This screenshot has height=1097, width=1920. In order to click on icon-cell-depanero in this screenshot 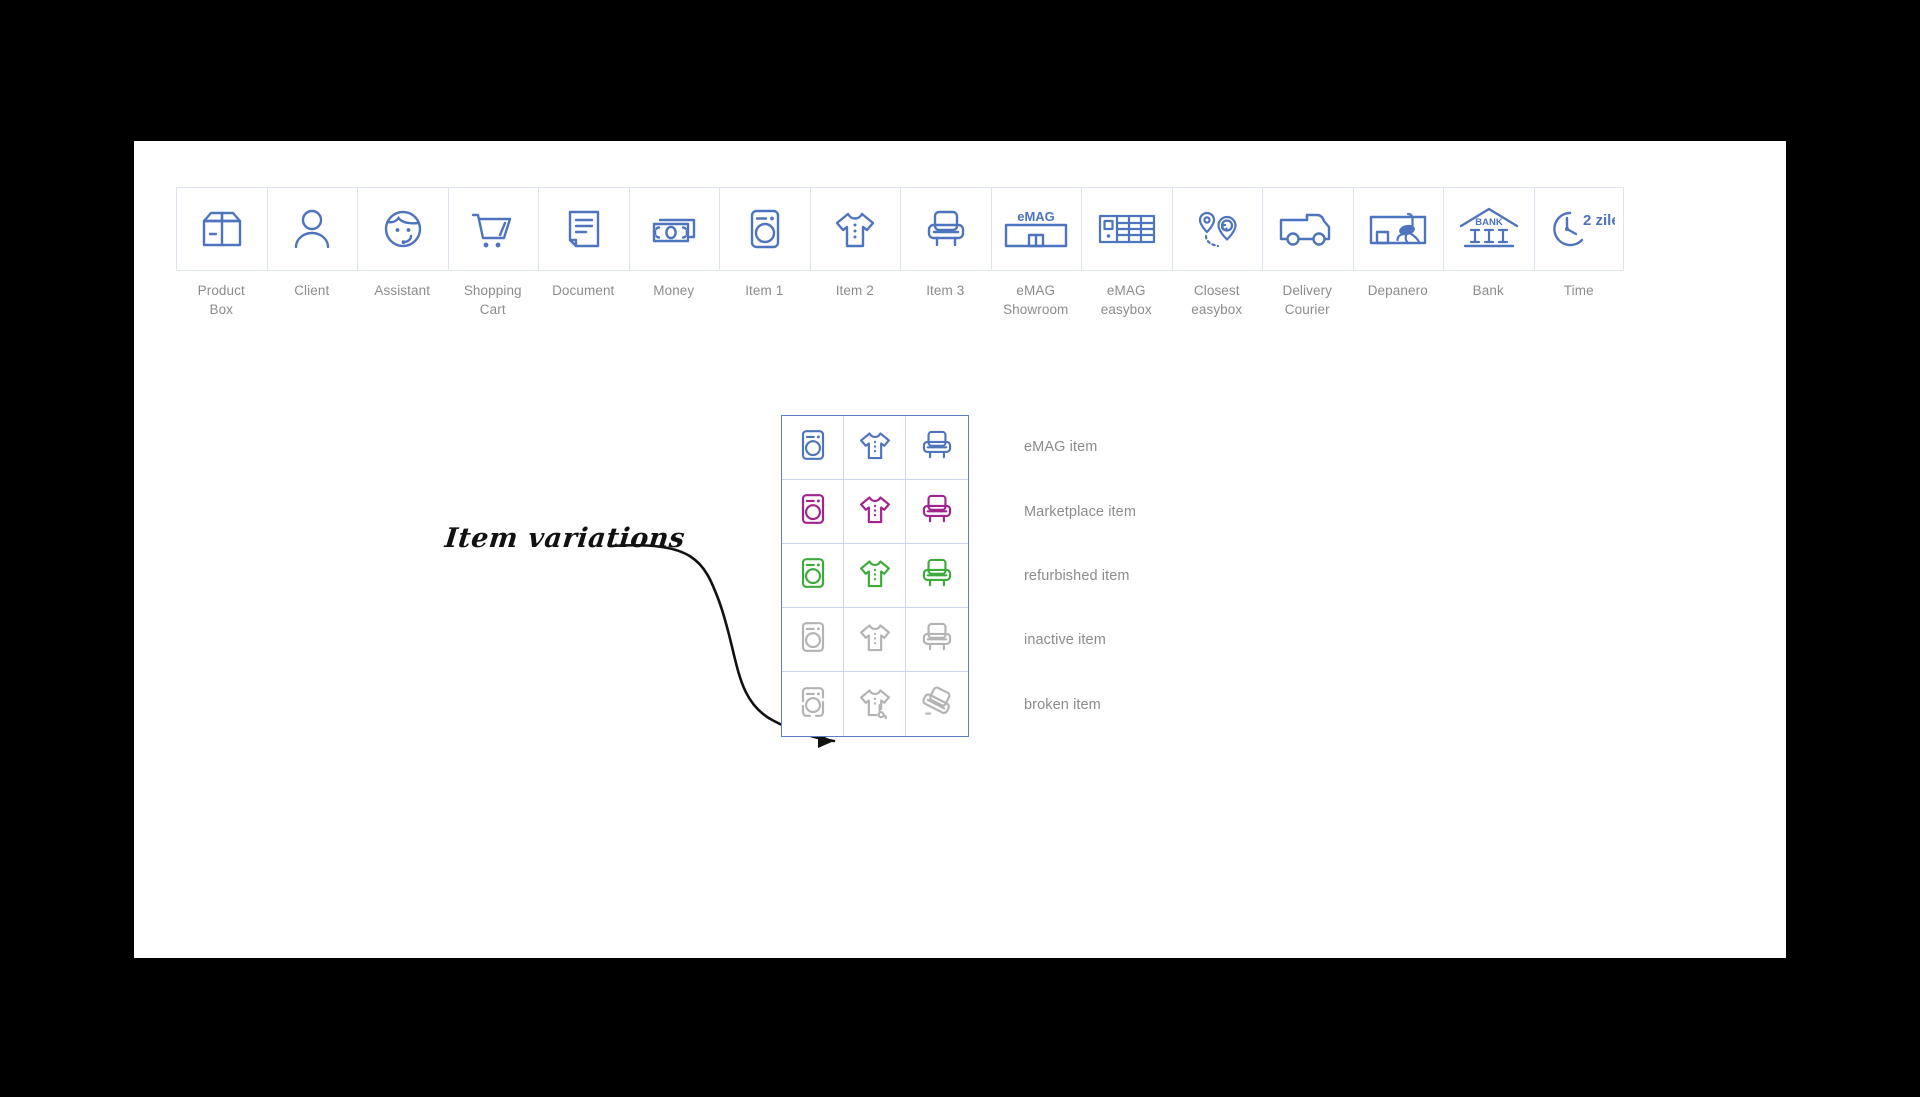, I will do `click(1397, 229)`.